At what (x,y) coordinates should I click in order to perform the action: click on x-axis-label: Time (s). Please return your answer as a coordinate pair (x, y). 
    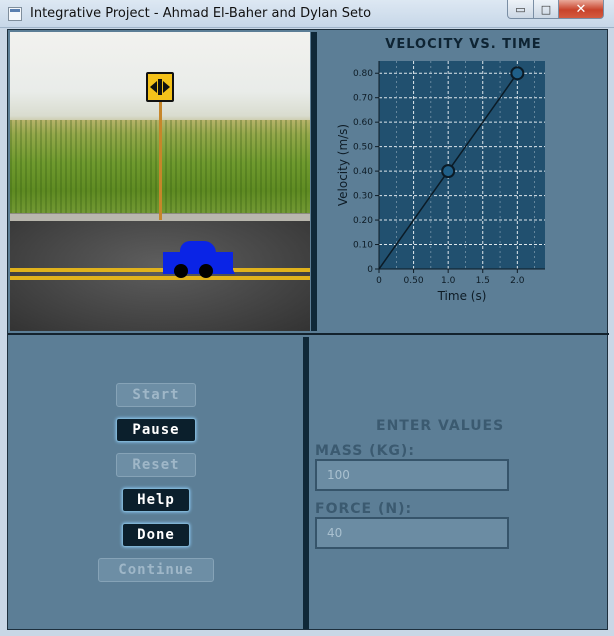
    Looking at the image, I should click on (462, 296).